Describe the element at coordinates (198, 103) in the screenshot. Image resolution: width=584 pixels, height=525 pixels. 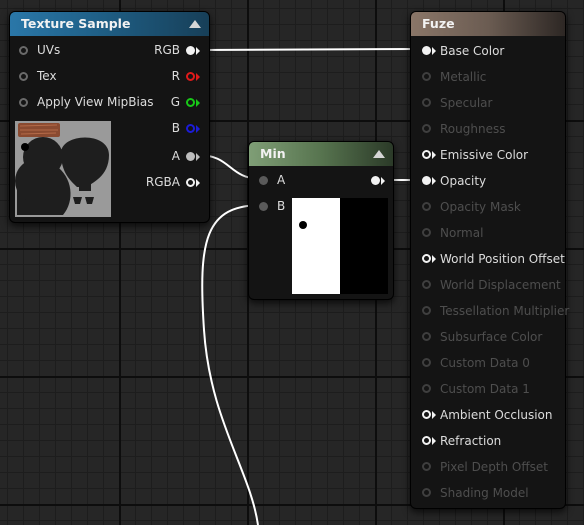
I see `g-arrow-icon` at that location.